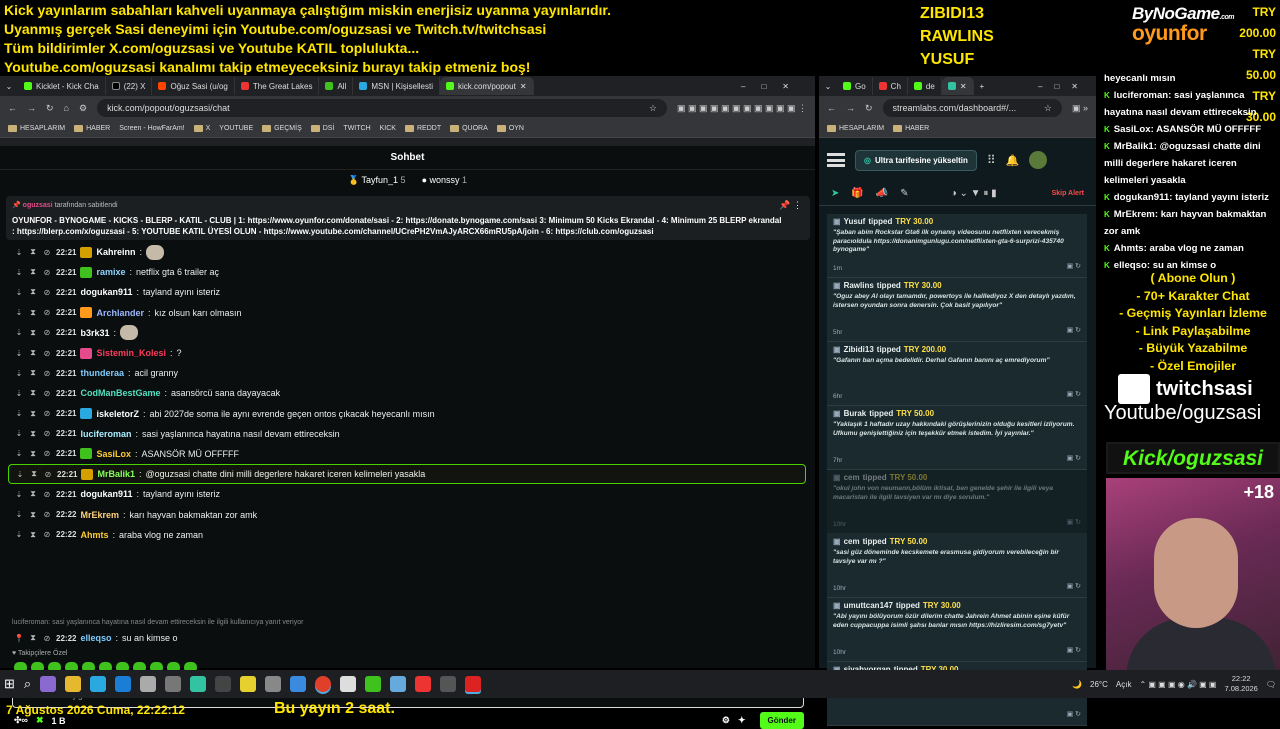  I want to click on extensions-icons: ▣ ▣ ▣ ▣ ▣ ▣ ▣ ▣ ▣ ▣ ▣ ⋮, so click(742, 108).